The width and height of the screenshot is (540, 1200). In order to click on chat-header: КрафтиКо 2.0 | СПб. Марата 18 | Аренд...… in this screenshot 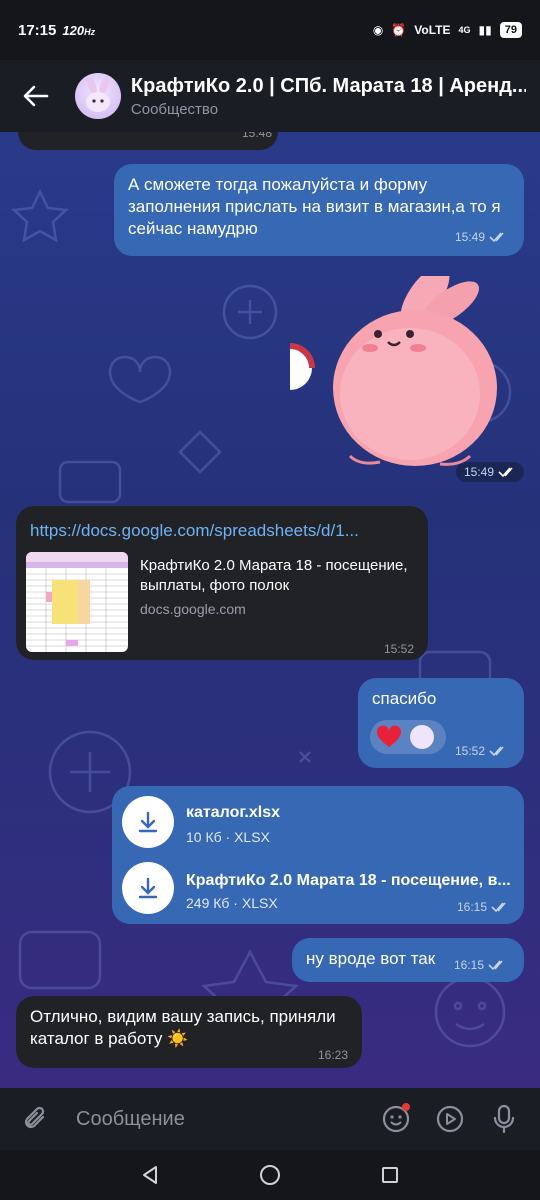, I will do `click(270, 96)`.